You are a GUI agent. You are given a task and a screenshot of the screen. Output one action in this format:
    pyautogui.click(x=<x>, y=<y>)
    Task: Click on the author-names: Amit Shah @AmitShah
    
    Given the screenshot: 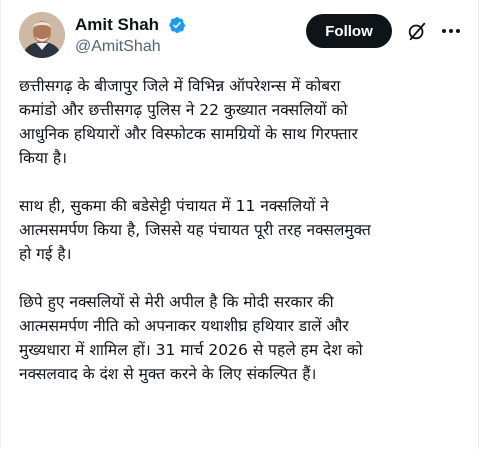 What is the action you would take?
    pyautogui.click(x=130, y=35)
    